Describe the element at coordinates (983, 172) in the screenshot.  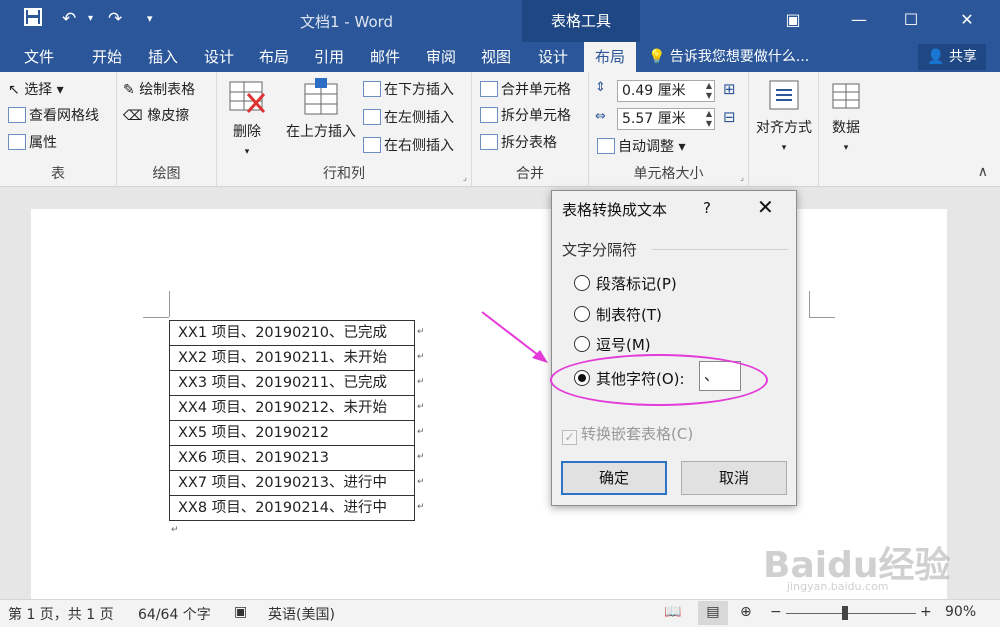
I see `collapse-ribbon-icon: ∧` at that location.